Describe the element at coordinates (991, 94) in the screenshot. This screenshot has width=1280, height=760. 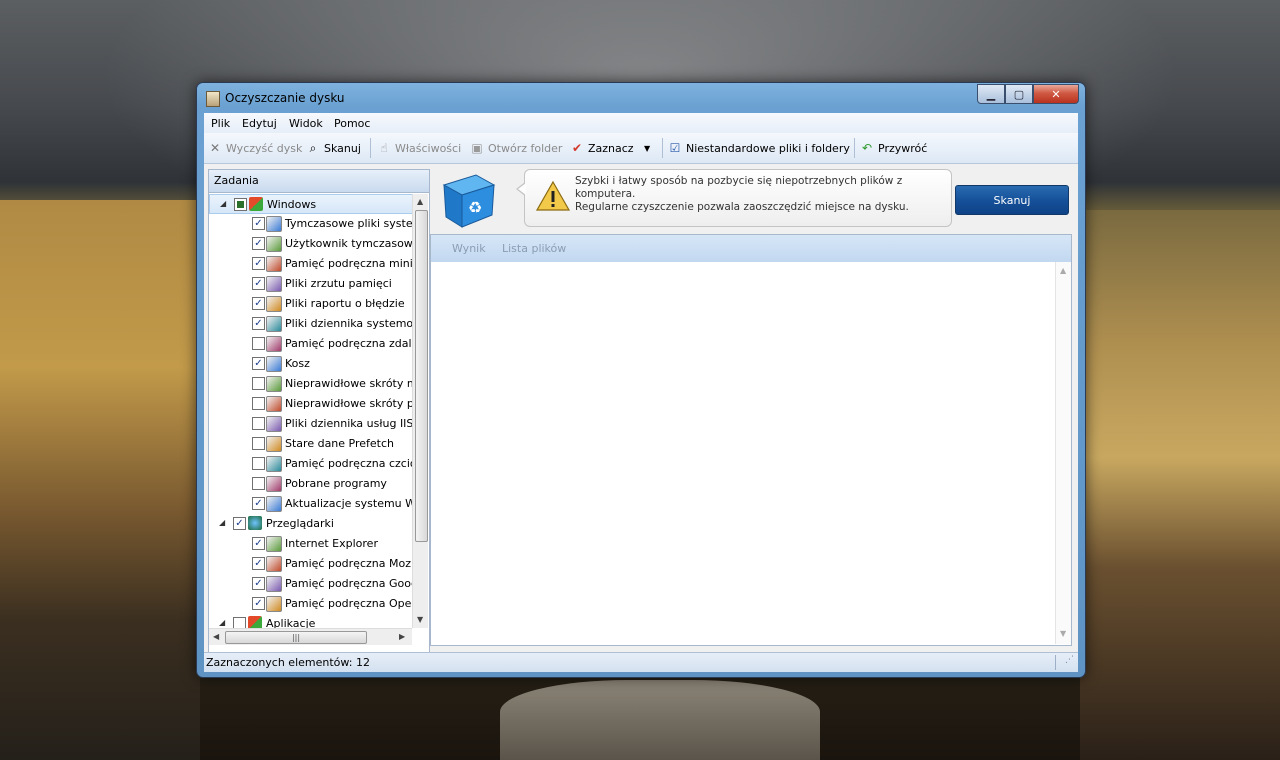
I see `minimize-button: ▁` at that location.